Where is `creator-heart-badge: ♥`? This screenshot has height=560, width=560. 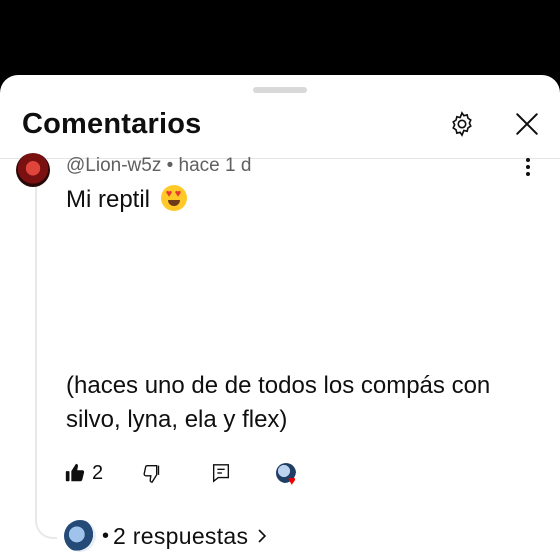 creator-heart-badge: ♥ is located at coordinates (286, 473).